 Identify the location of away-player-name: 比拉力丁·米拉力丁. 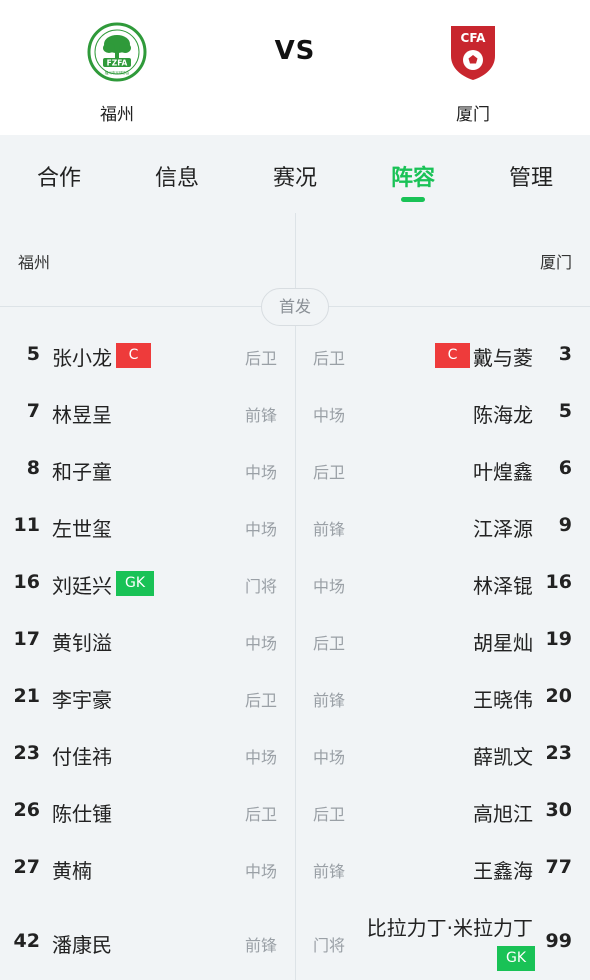
(450, 926).